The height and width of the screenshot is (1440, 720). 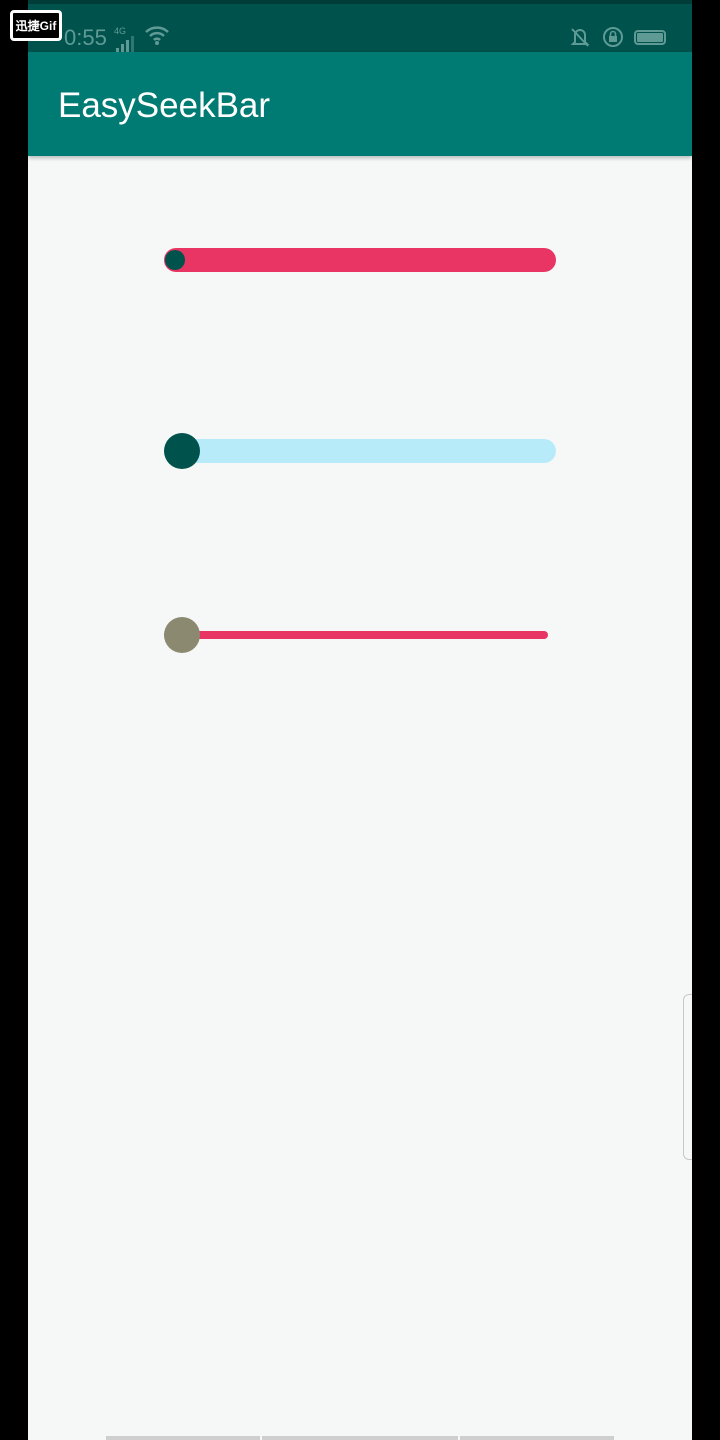 What do you see at coordinates (613, 37) in the screenshot?
I see `rotation-lock-icon` at bounding box center [613, 37].